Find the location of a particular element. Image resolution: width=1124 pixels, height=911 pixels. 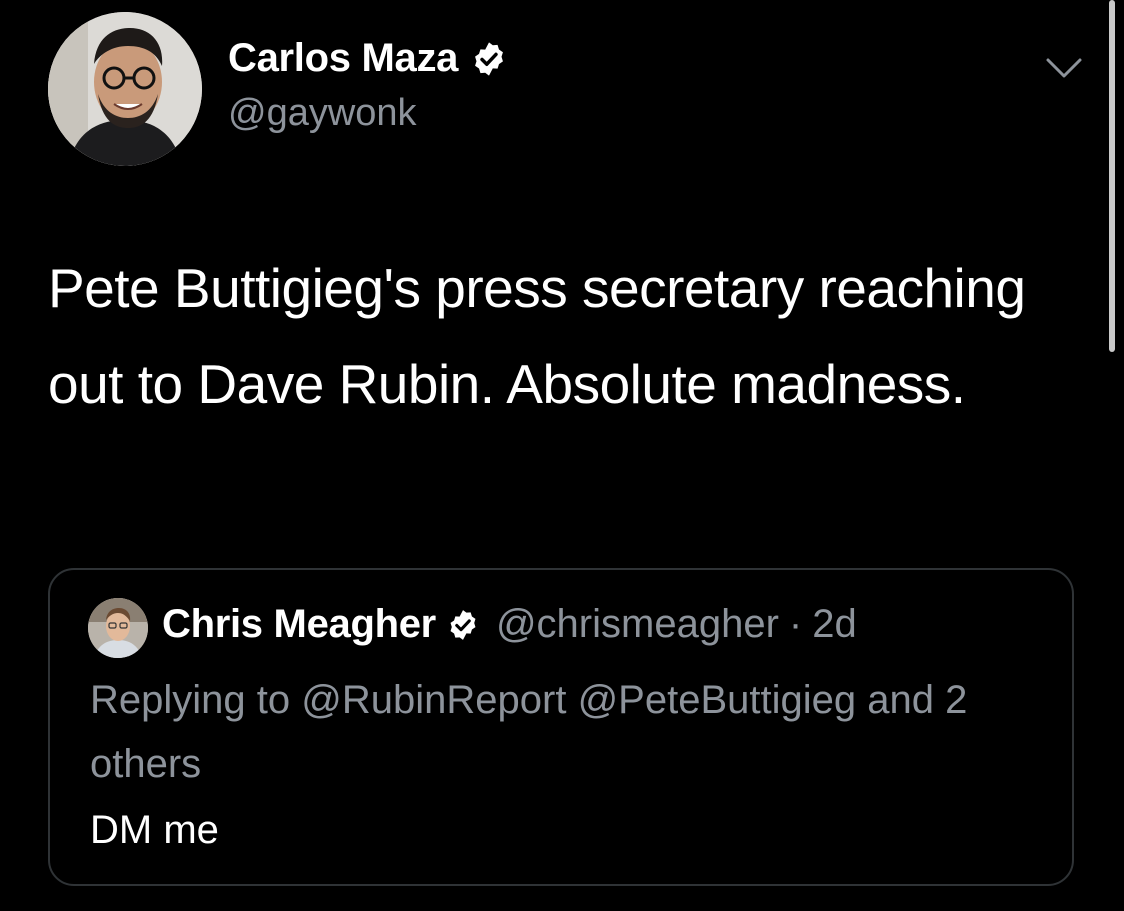

quoted-author-avatar-image is located at coordinates (118, 628).